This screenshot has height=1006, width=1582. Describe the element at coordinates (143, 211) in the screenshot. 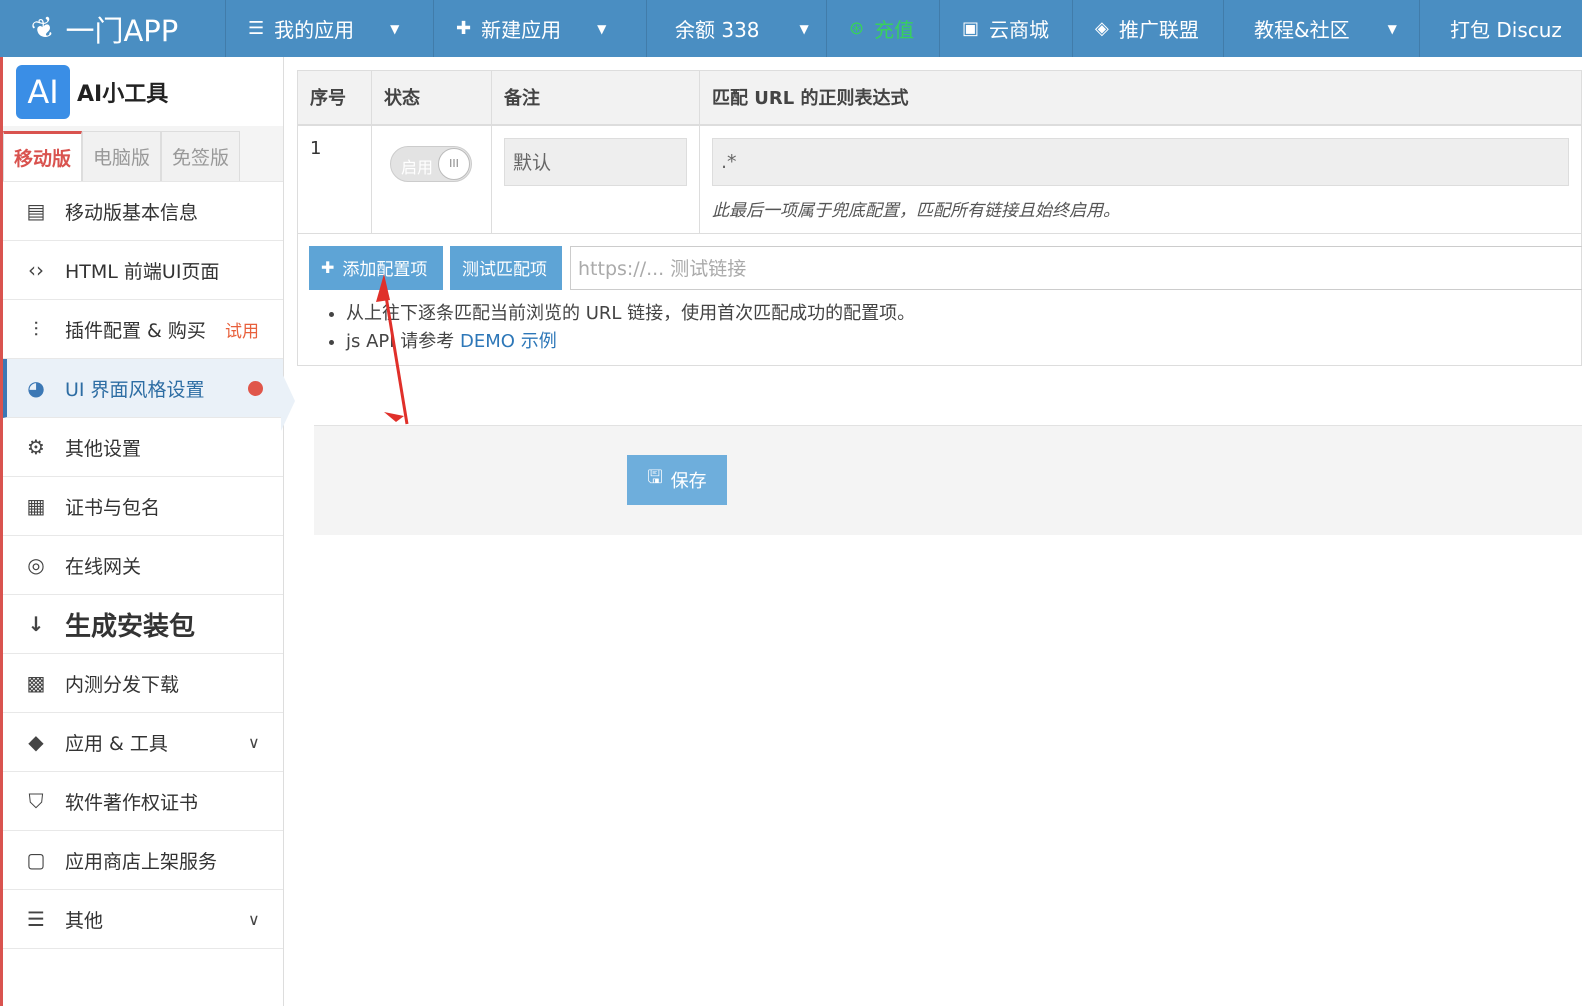

I see `sidebar-item-basic-info: ▤ 移动版基本信息` at that location.